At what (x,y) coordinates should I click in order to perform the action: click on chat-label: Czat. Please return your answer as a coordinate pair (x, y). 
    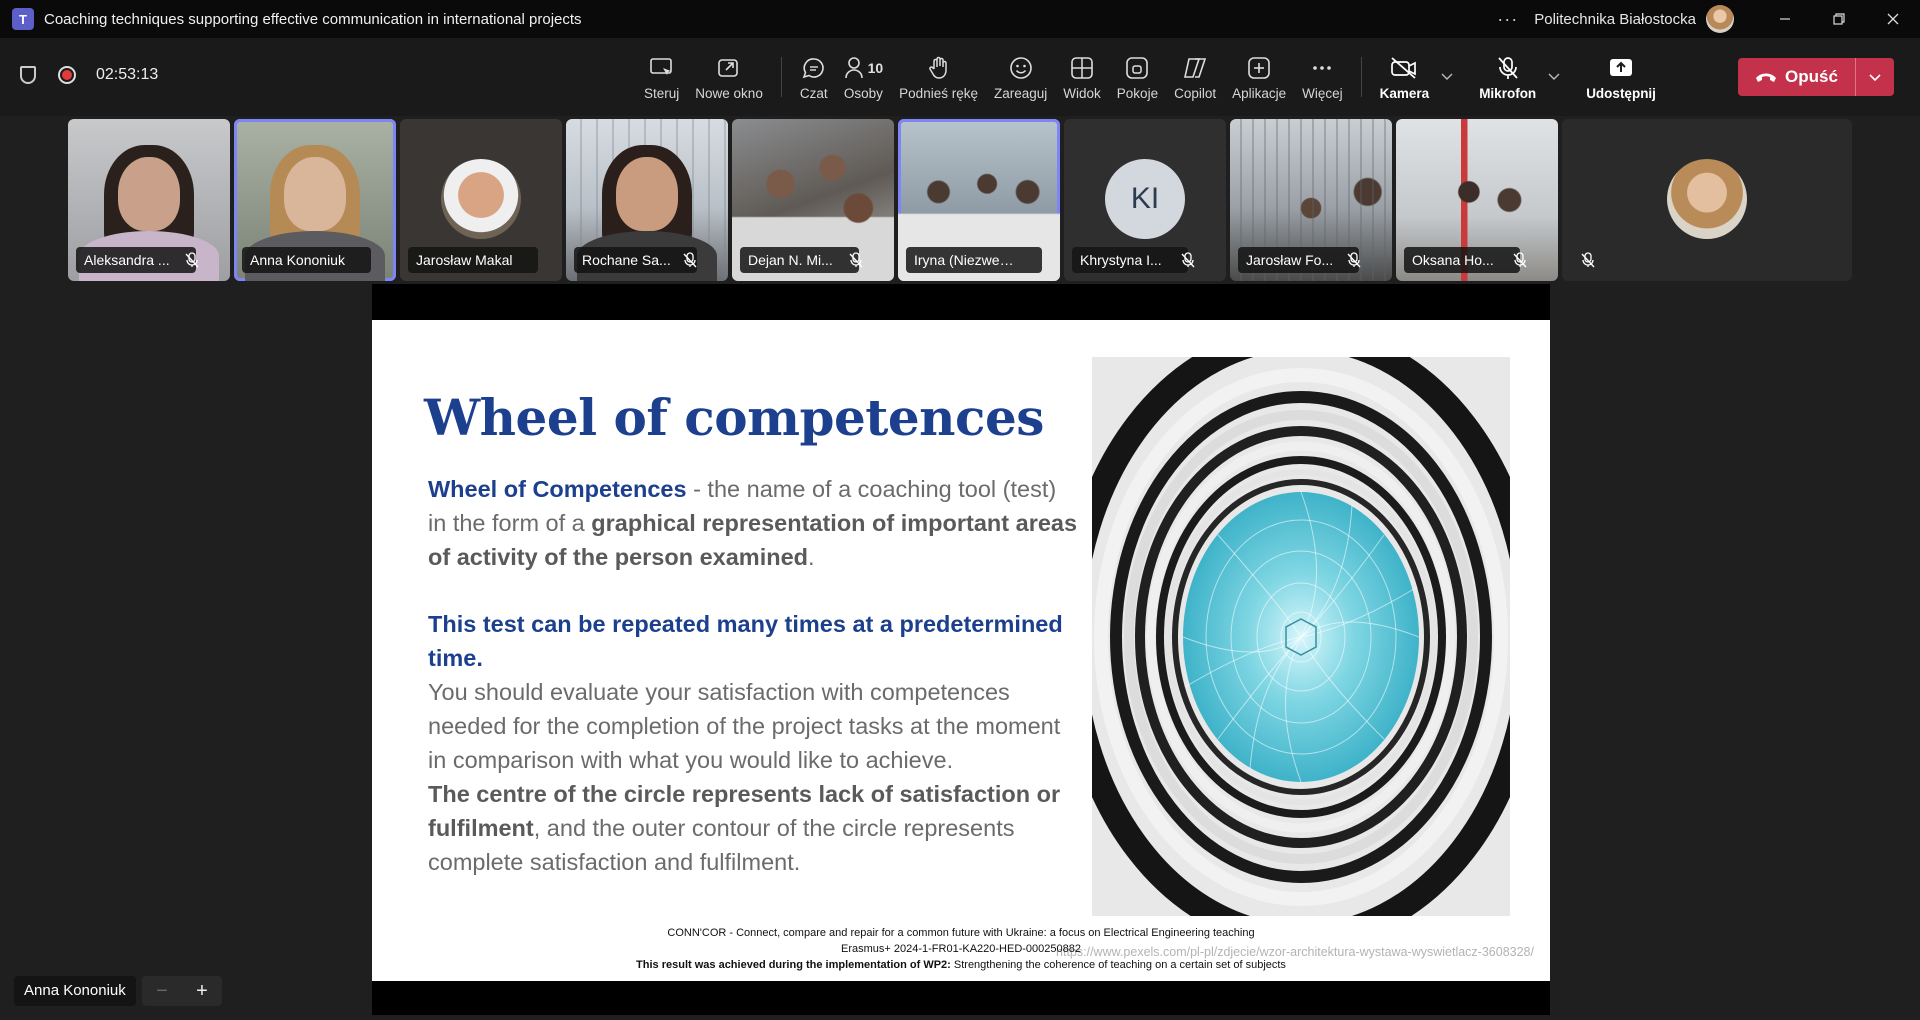
    Looking at the image, I should click on (813, 93).